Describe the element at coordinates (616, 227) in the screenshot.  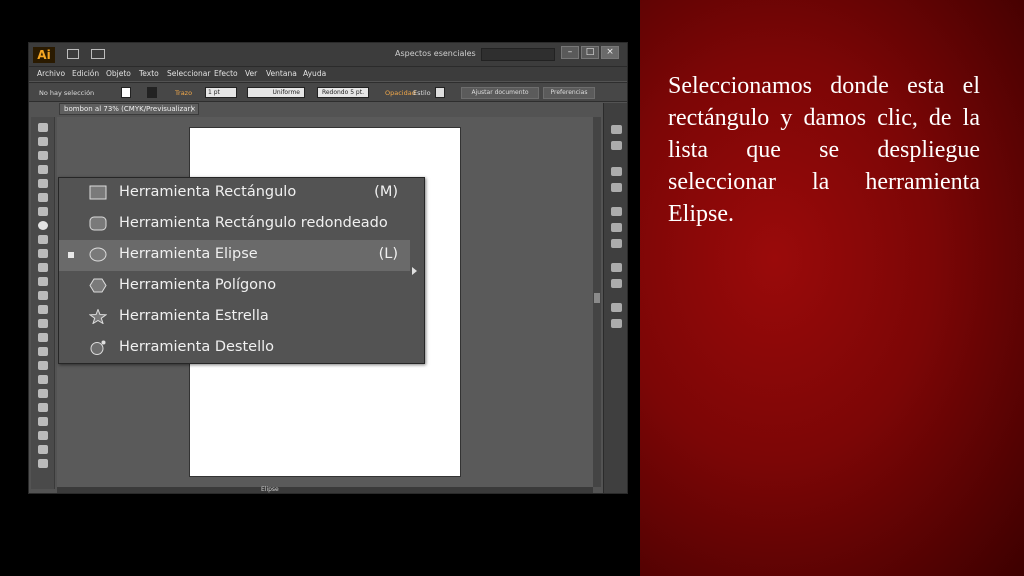
I see `gradient-panel-icon` at that location.